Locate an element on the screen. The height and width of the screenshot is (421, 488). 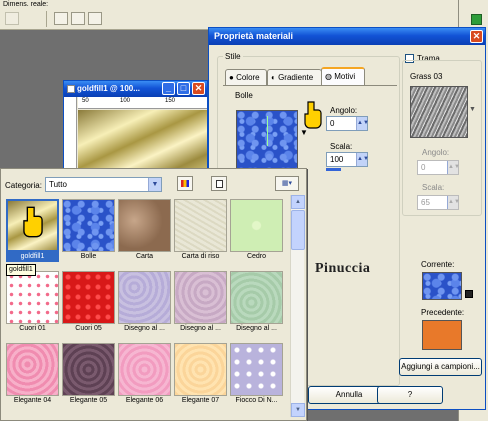
pattern-item: Elegante 06 is located at coordinates (144, 374).